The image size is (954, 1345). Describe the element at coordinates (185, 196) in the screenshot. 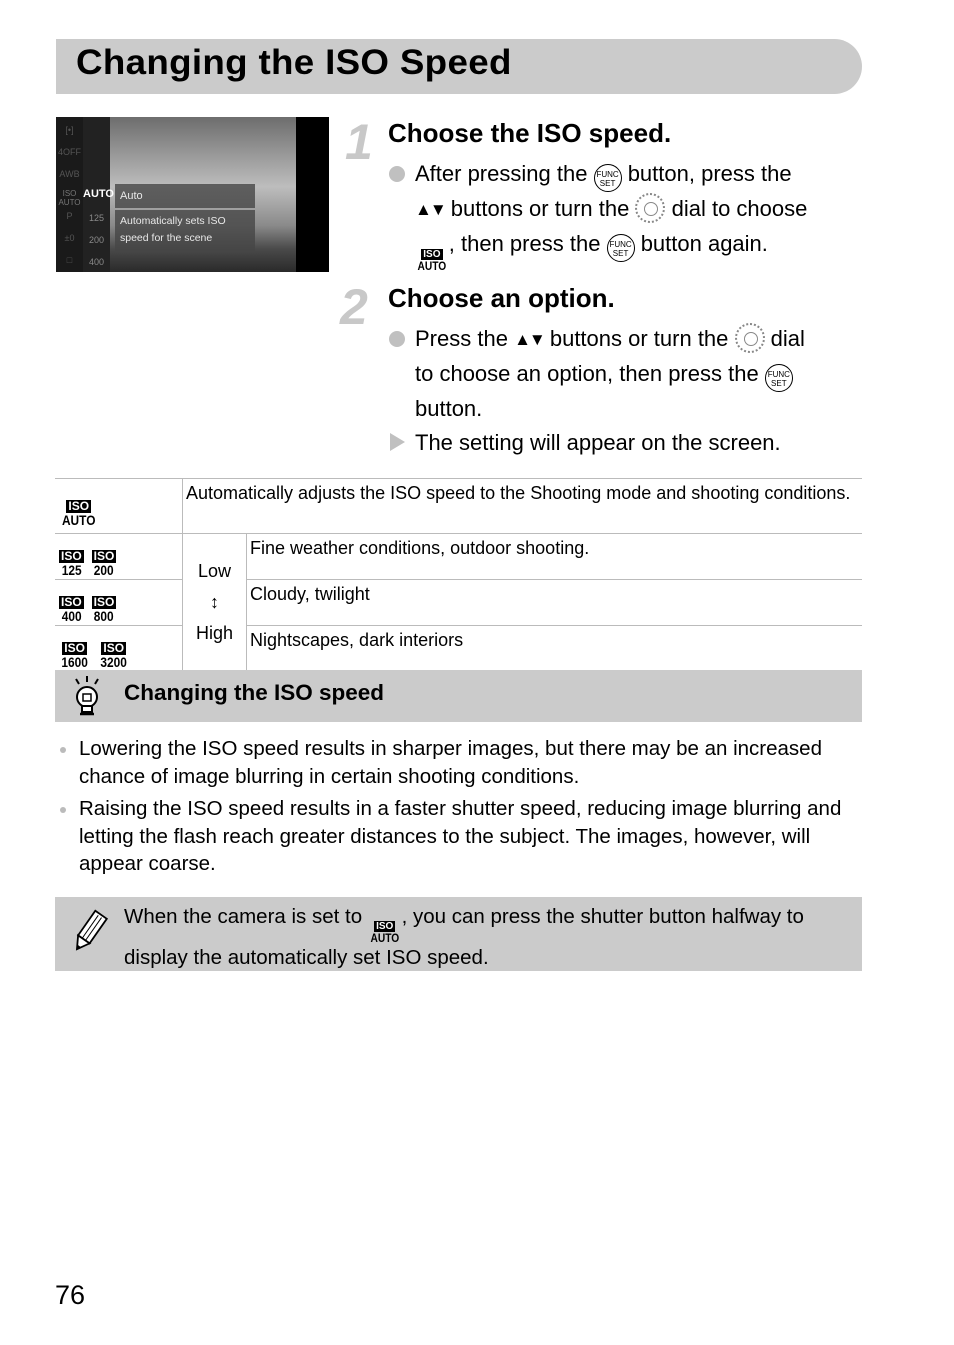

I see `selected-label-box: Auto` at that location.